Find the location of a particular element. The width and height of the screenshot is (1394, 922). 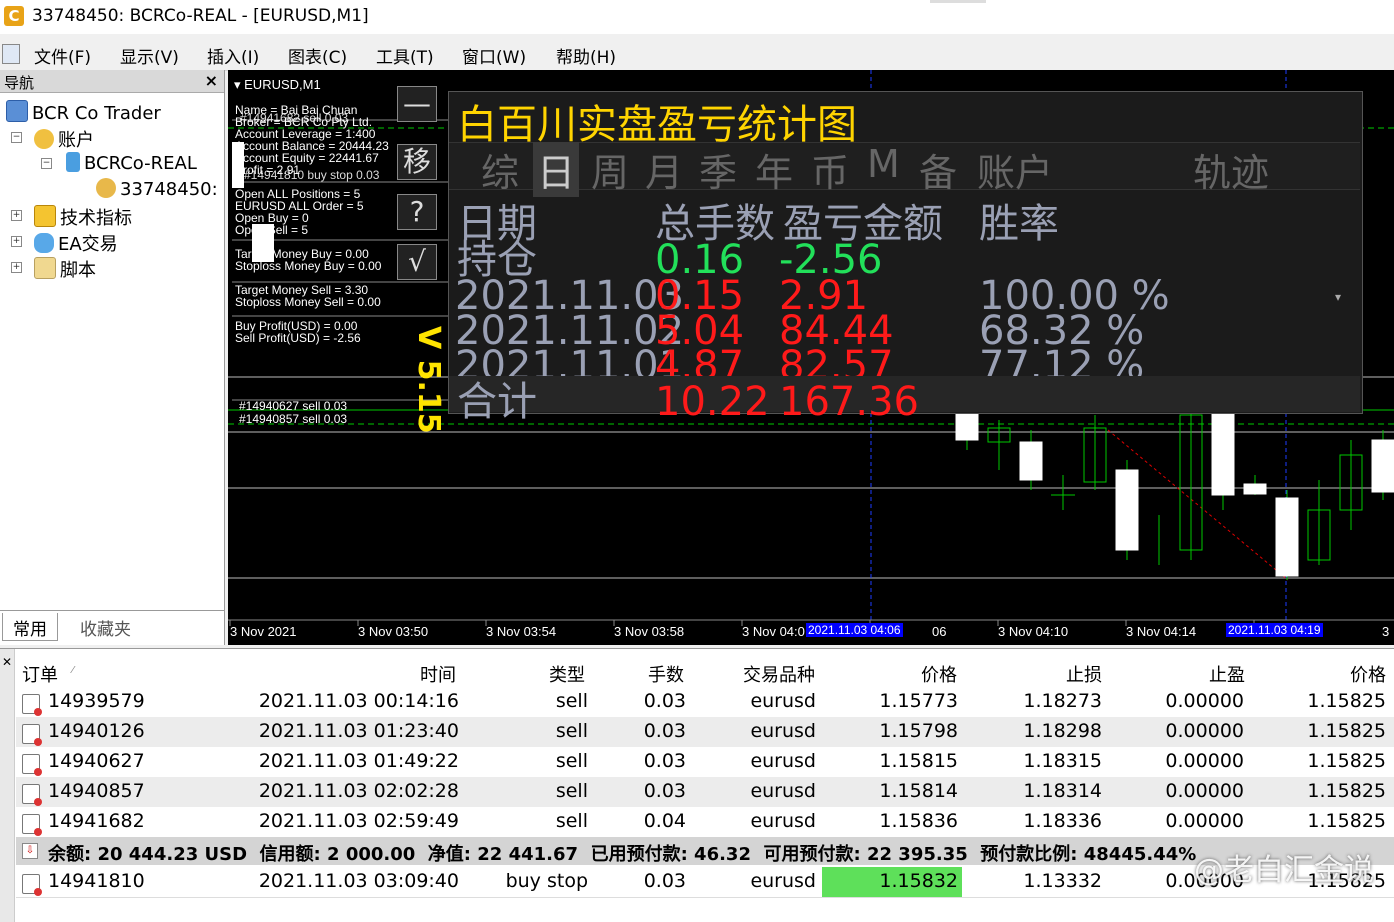

tab-common: 常用 is located at coordinates (30, 627).